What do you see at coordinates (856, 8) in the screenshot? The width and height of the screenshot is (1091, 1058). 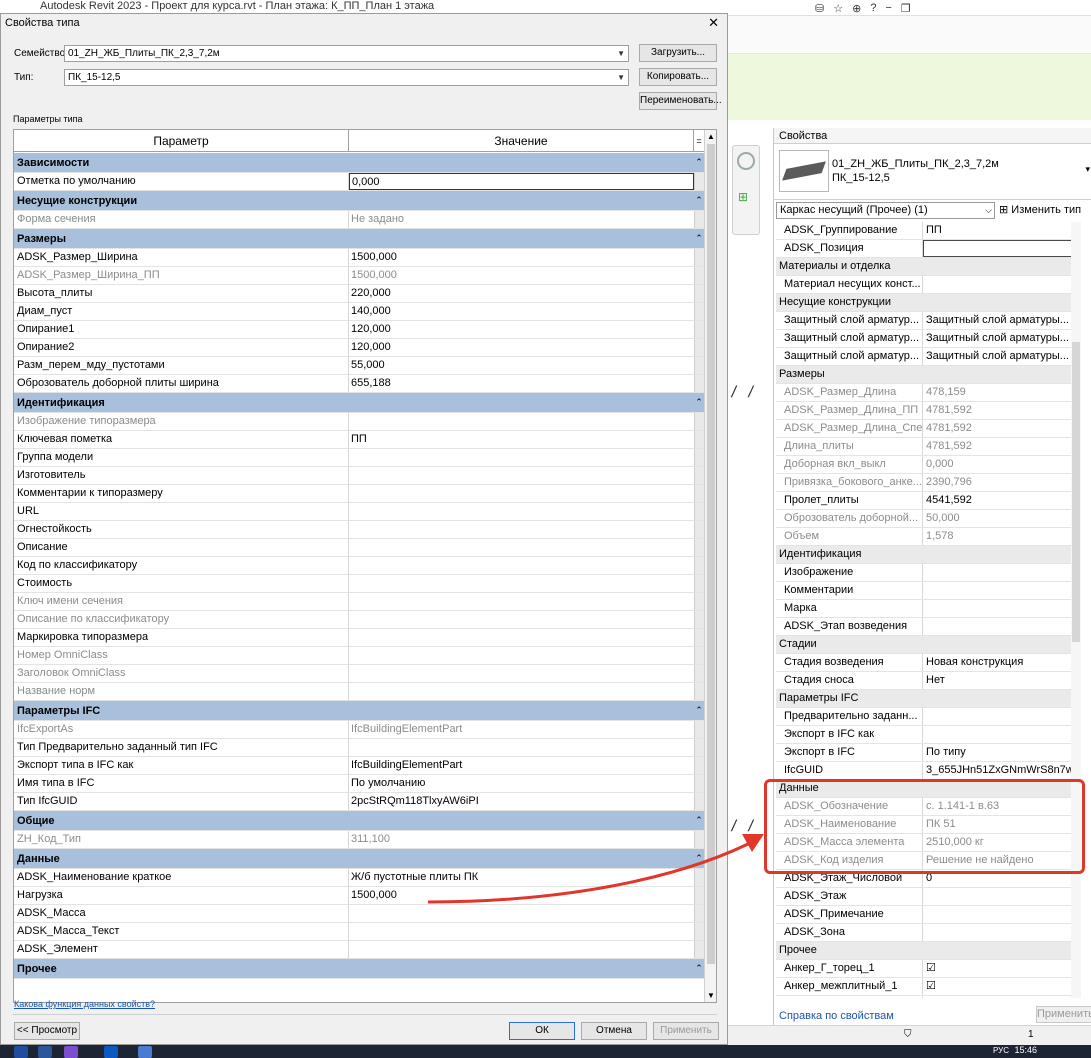 I see `cart-icon: ⊕` at bounding box center [856, 8].